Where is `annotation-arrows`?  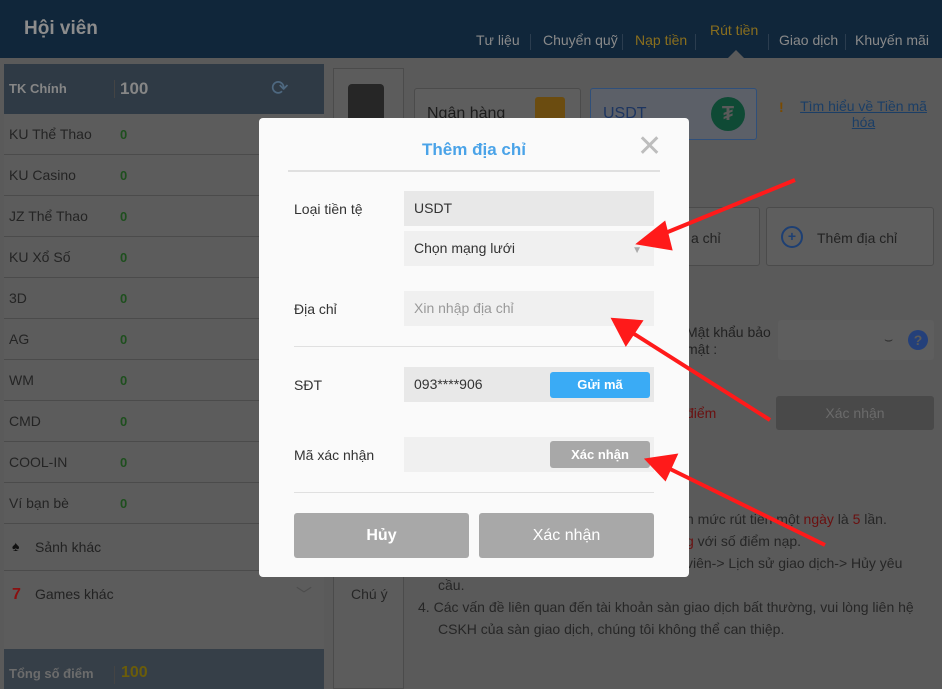 annotation-arrows is located at coordinates (718, 362).